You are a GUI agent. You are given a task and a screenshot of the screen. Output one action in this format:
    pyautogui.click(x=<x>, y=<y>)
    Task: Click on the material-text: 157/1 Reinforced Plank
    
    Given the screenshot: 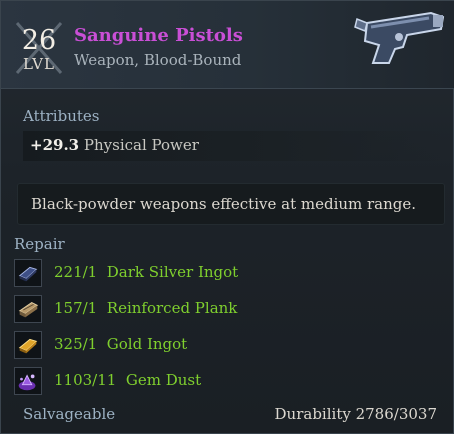 What is the action you would take?
    pyautogui.click(x=145, y=308)
    